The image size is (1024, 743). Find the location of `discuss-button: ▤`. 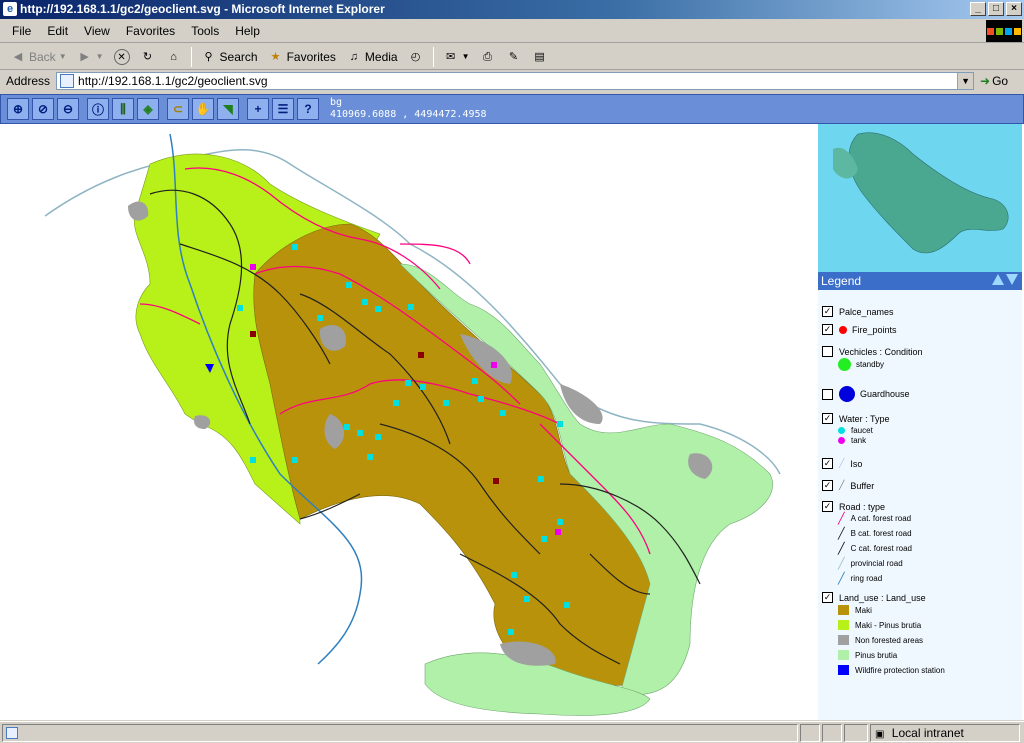

discuss-button: ▤ is located at coordinates (540, 57).